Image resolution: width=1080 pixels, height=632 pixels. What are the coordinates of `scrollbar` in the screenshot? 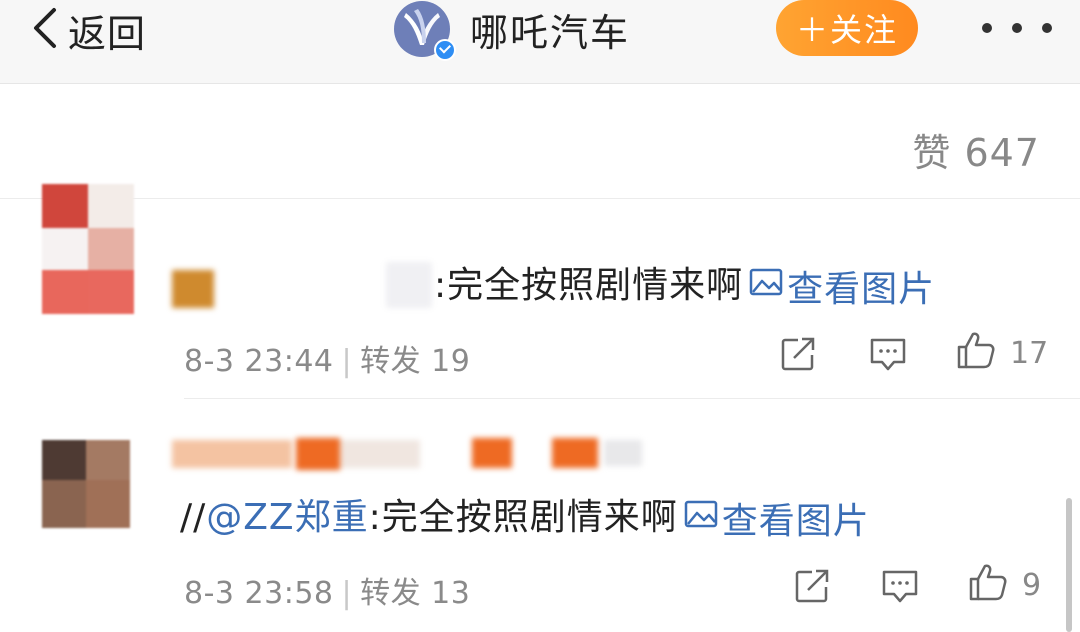 It's located at (1069, 565).